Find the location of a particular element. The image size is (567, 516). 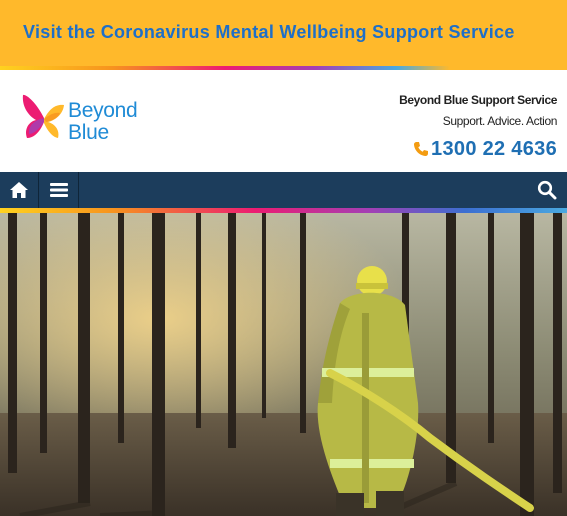

support-service-title: Beyond Blue Support Service is located at coordinates (478, 100).